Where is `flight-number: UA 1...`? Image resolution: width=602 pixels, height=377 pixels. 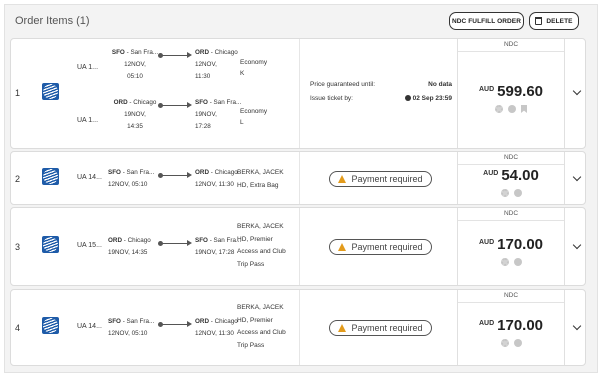 flight-number: UA 1... is located at coordinates (88, 120).